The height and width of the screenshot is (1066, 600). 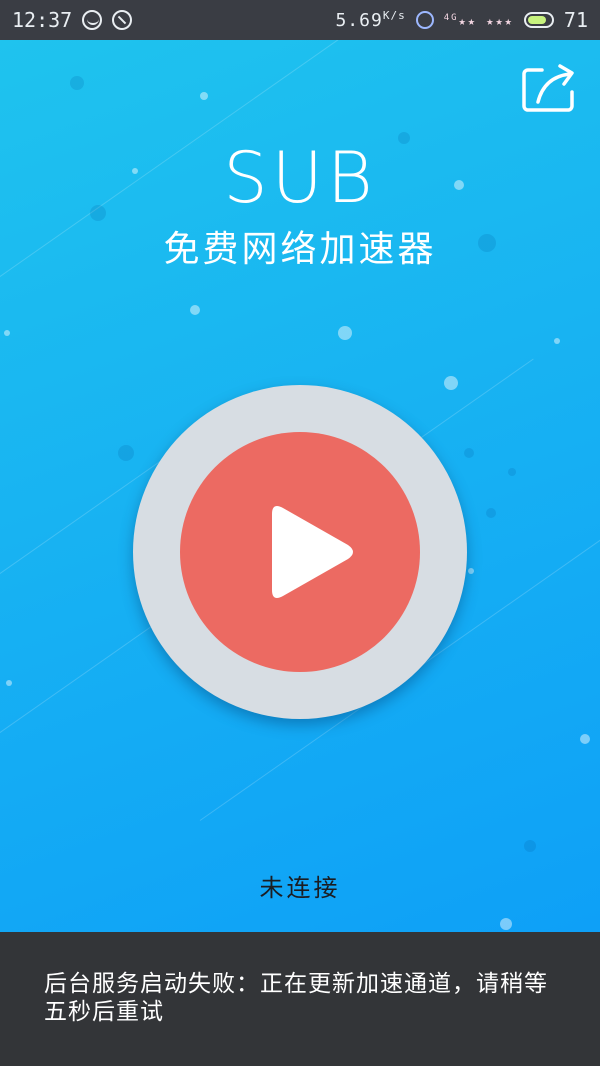 I want to click on battery-icon, so click(x=538, y=20).